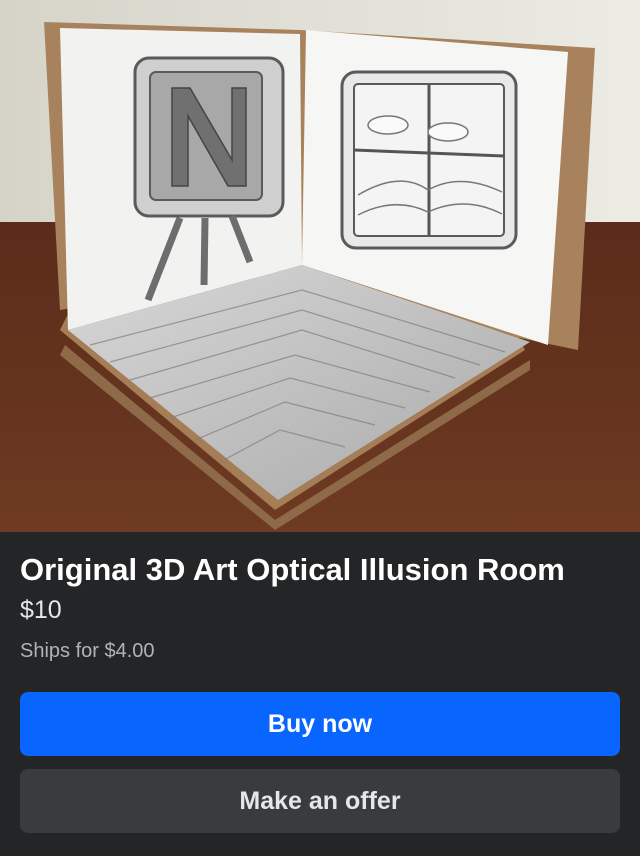 This screenshot has width=640, height=856. I want to click on make-offer-button: Make an offer, so click(320, 801).